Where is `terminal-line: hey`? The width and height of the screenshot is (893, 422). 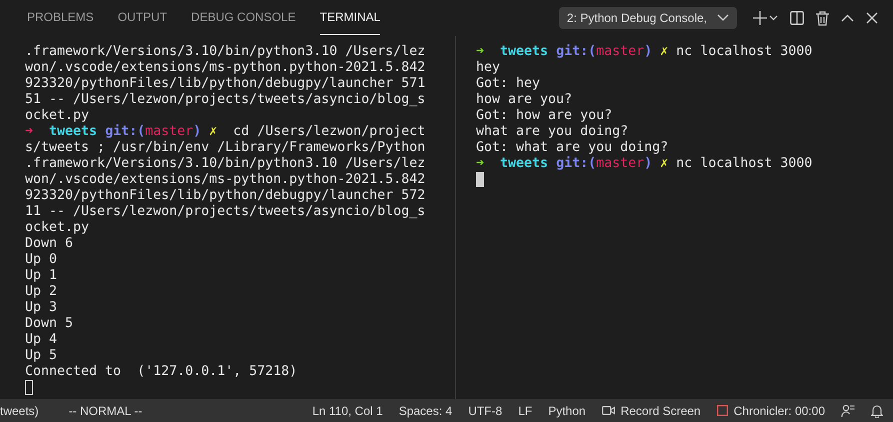
terminal-line: hey is located at coordinates (489, 68).